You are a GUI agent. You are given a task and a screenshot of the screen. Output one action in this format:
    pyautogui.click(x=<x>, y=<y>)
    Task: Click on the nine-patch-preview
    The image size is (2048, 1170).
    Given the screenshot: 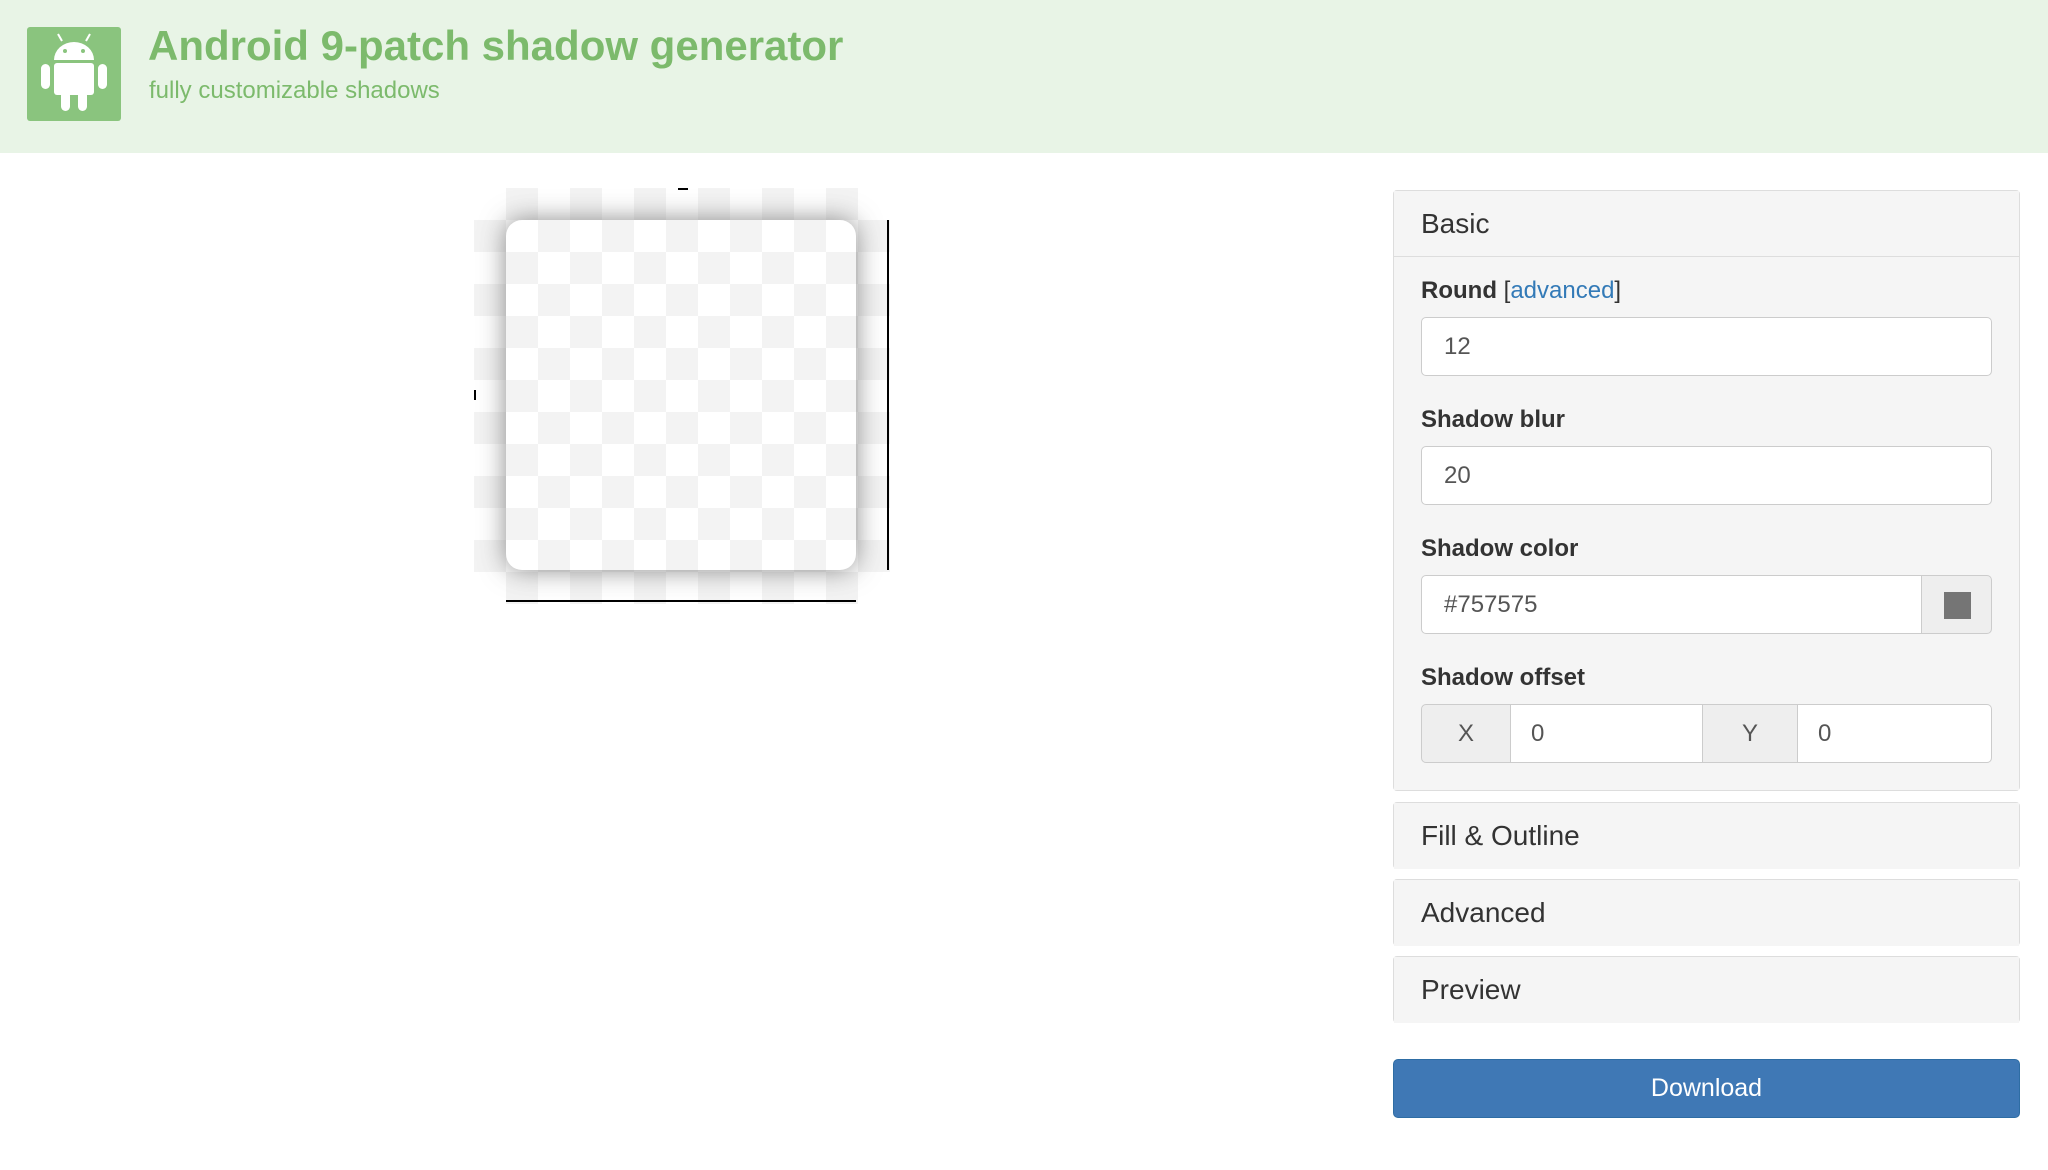 What is the action you would take?
    pyautogui.click(x=682, y=396)
    